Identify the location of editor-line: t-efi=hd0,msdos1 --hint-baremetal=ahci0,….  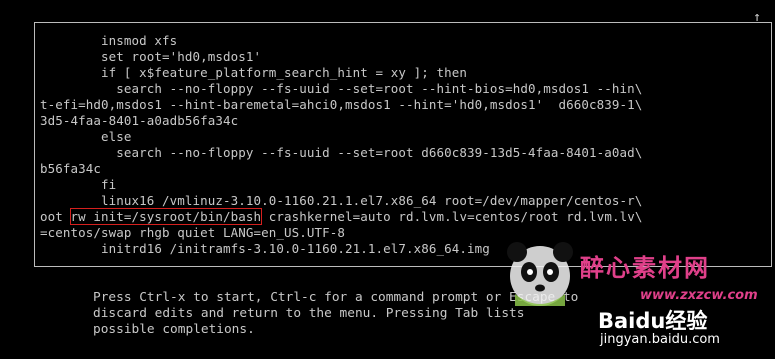
(341, 105).